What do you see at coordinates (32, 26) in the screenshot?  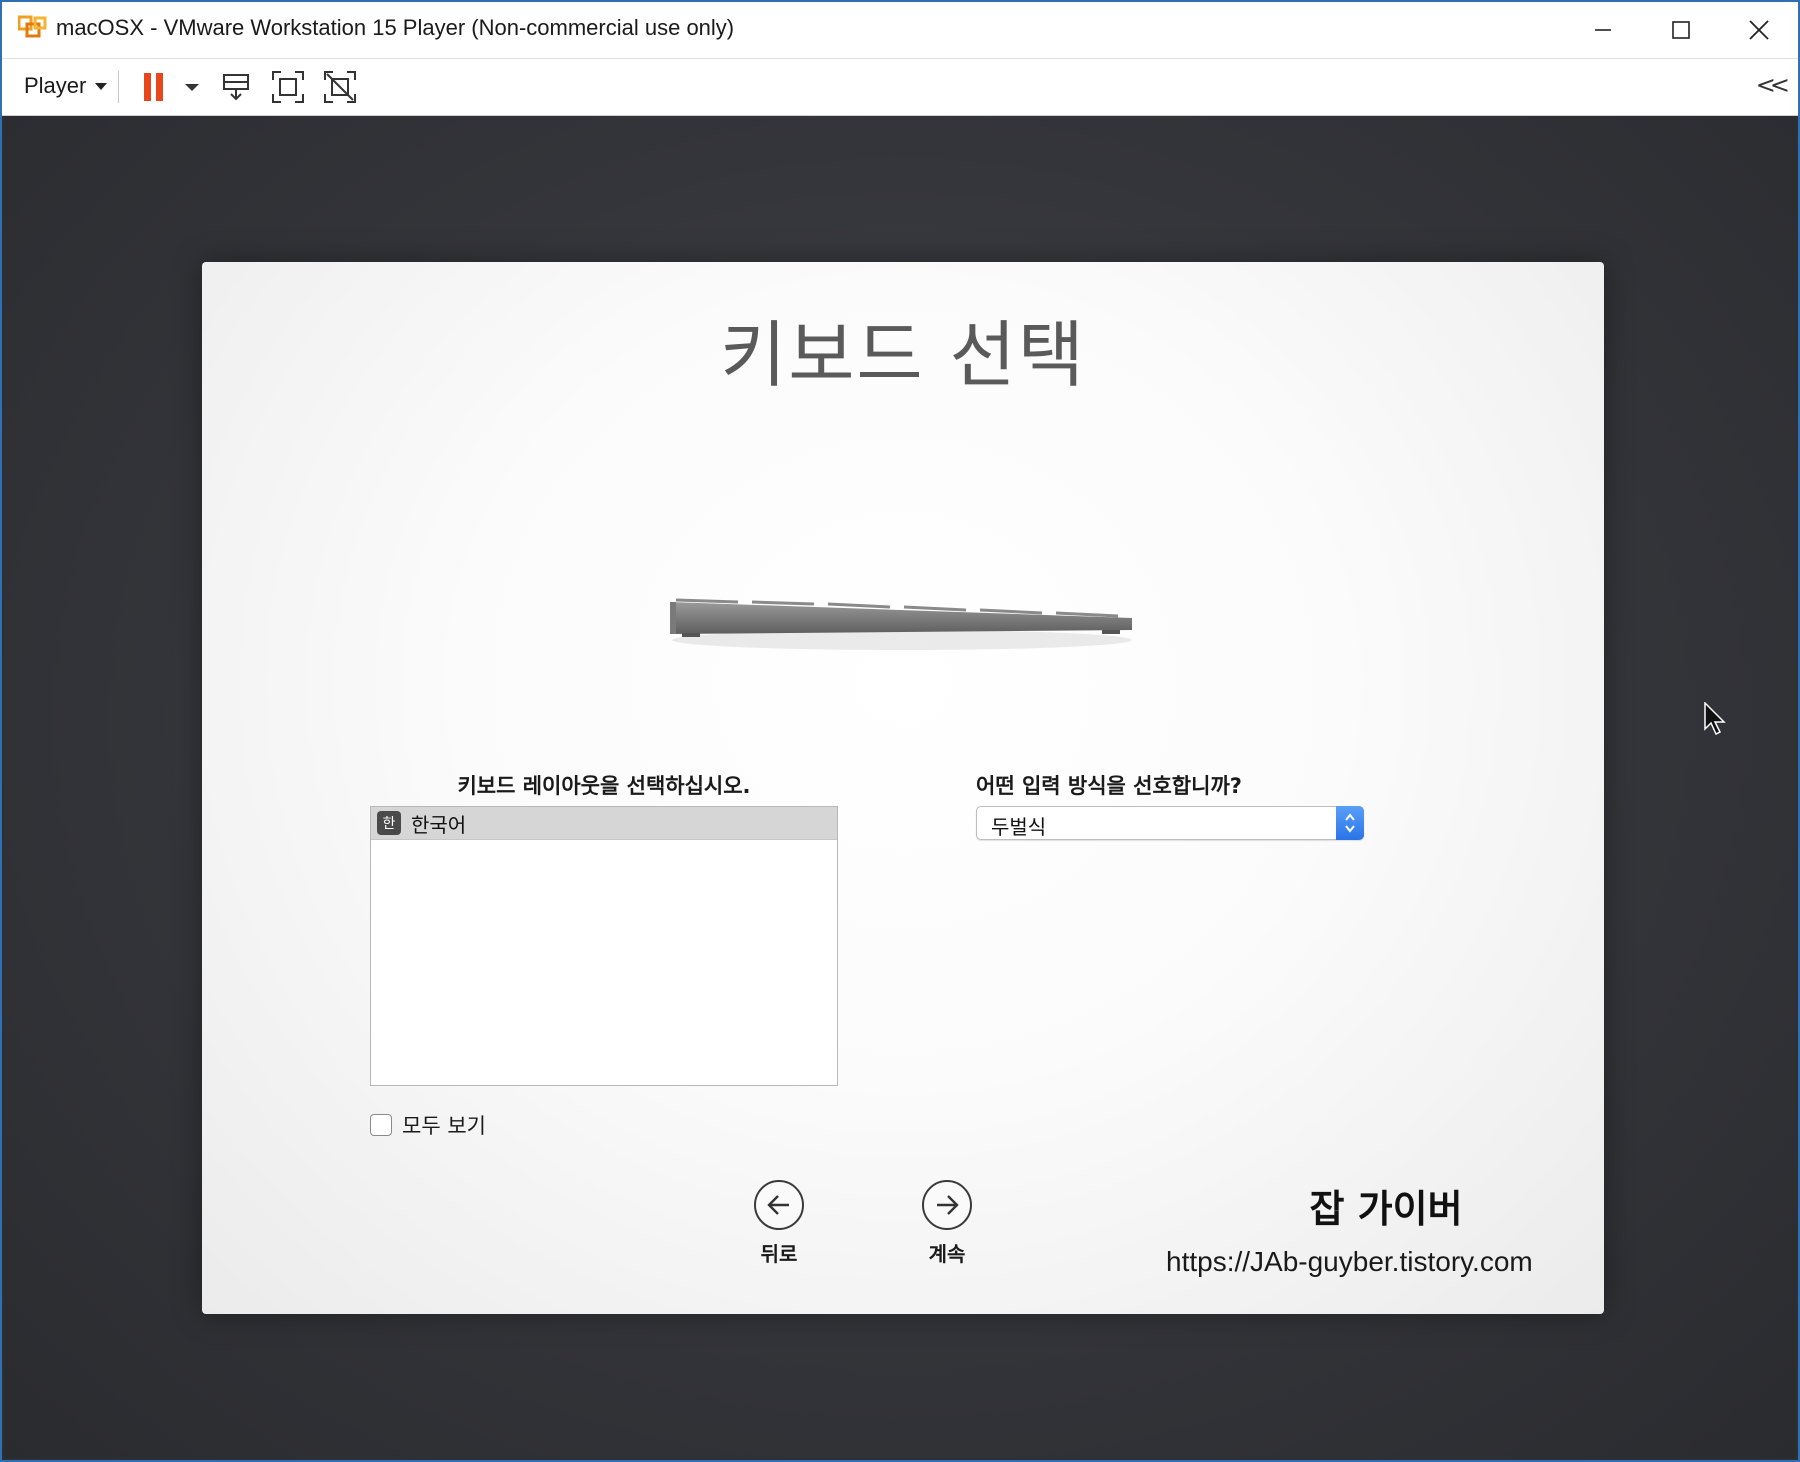 I see `vmware-app-icon` at bounding box center [32, 26].